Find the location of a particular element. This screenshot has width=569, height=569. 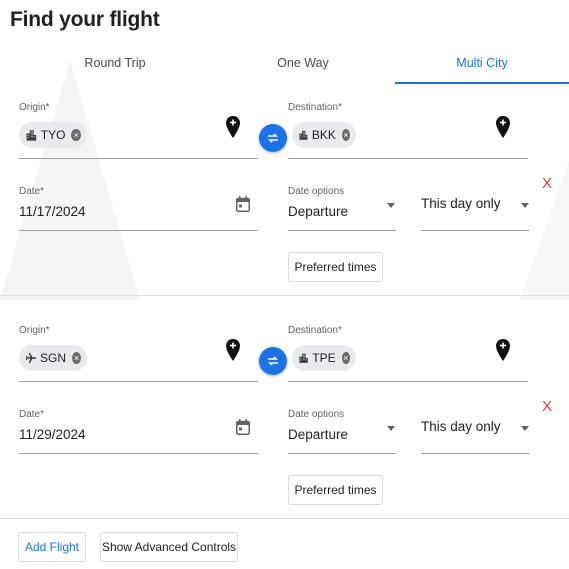

airplane-icon is located at coordinates (31, 358).